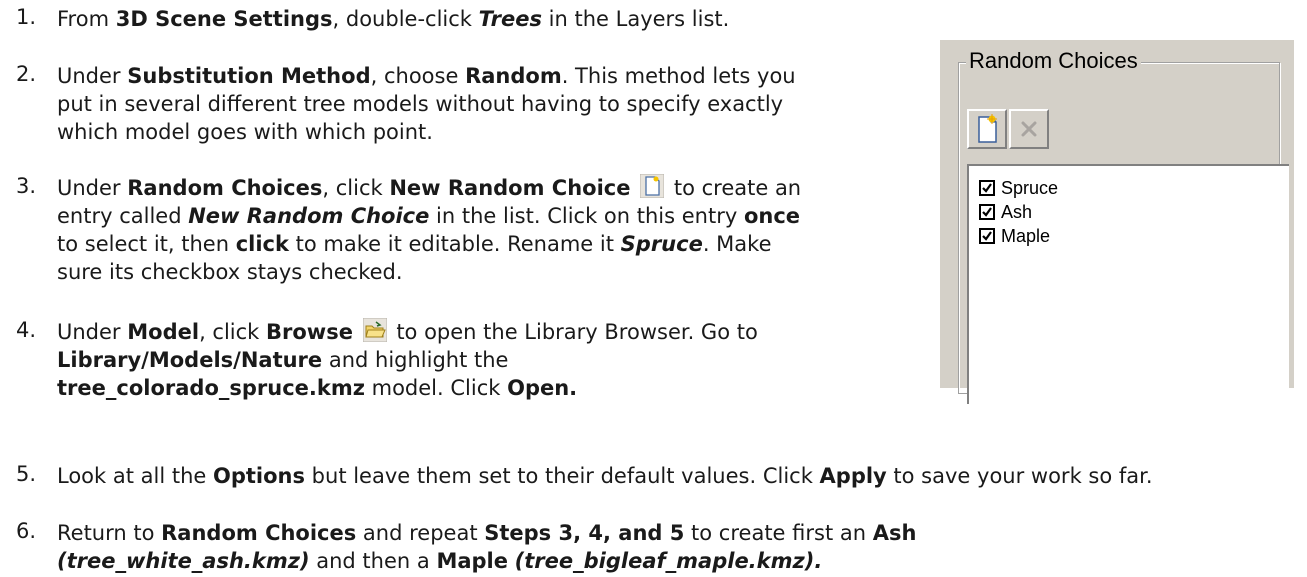  Describe the element at coordinates (26, 186) in the screenshot. I see `step-number: 3.` at that location.